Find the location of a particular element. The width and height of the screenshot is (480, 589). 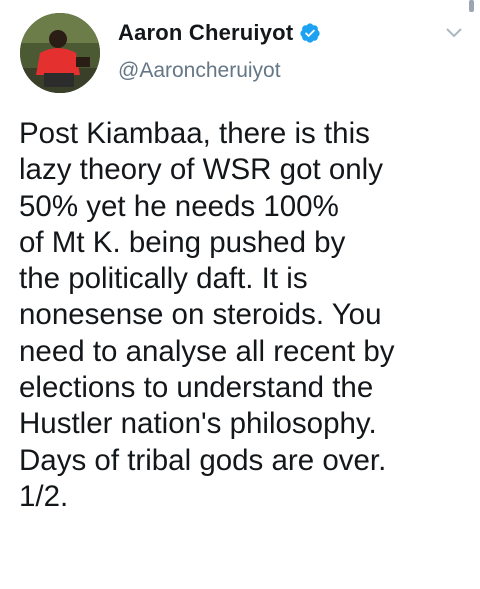

profile-photo is located at coordinates (60, 53).